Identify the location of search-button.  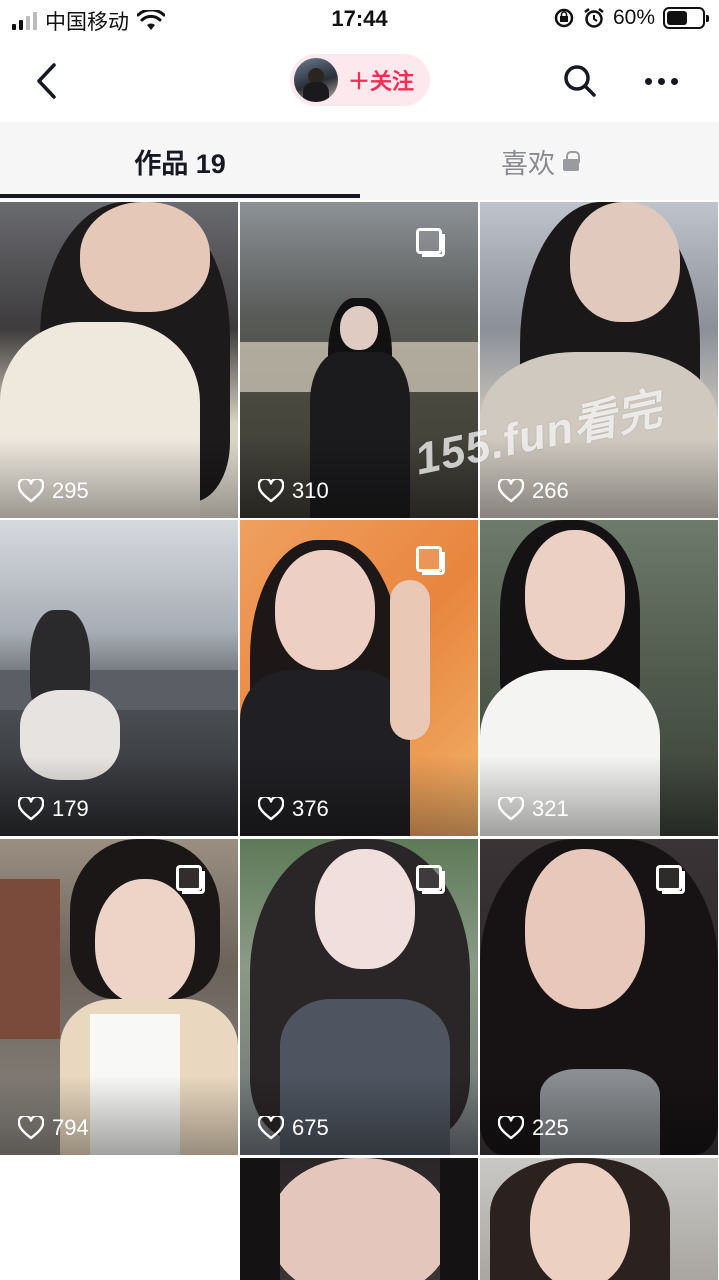
(580, 81).